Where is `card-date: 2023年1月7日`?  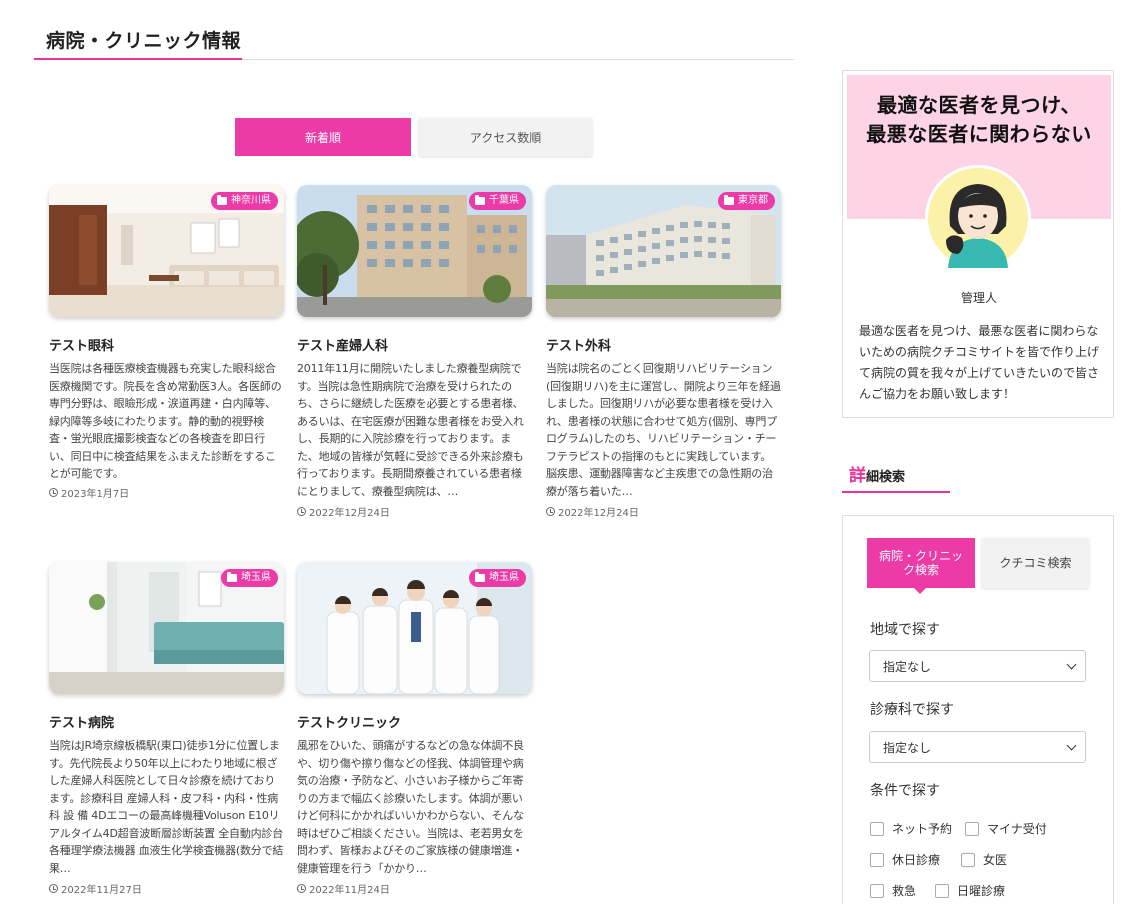
card-date: 2023年1月7日 is located at coordinates (166, 492).